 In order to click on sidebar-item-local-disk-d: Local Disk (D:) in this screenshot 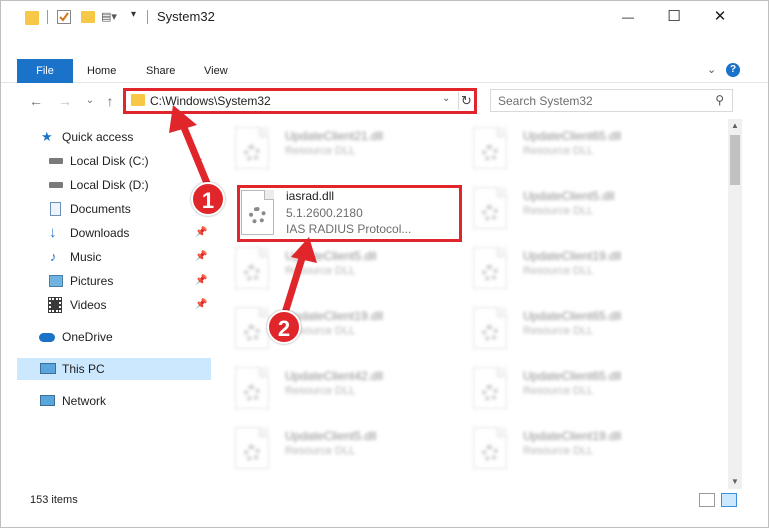, I will do `click(114, 185)`.